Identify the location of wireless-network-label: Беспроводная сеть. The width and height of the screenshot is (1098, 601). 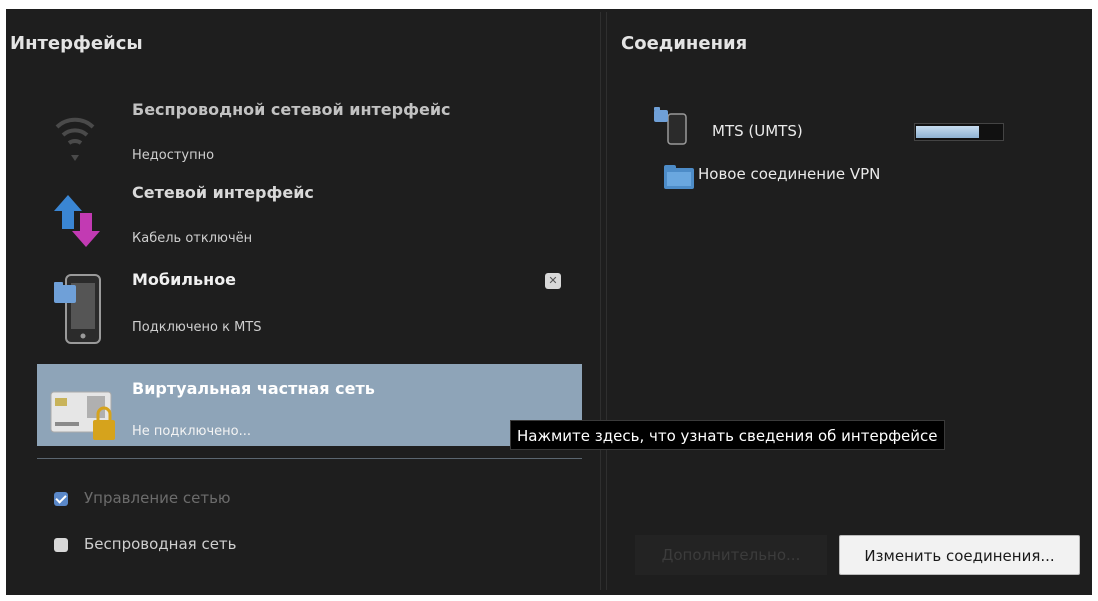
(160, 544).